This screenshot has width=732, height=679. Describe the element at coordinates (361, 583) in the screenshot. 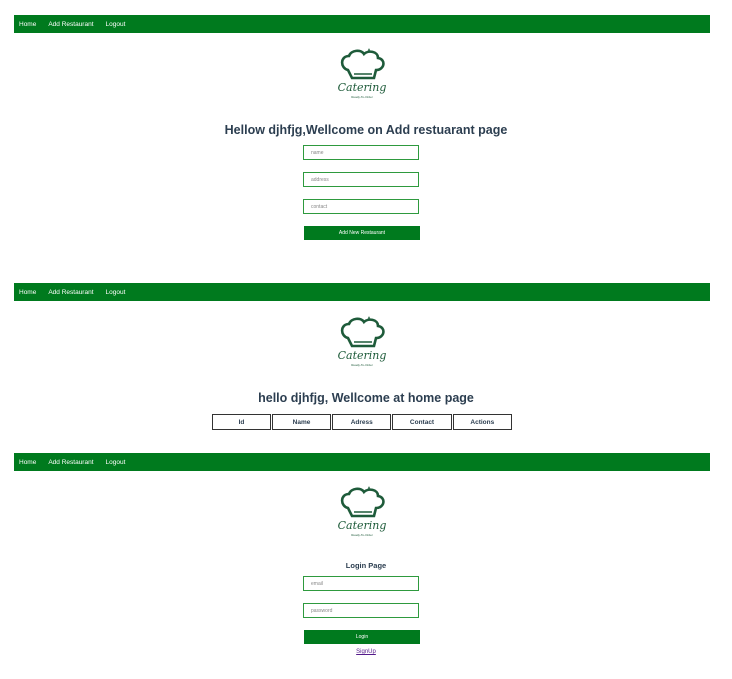

I see `email-input` at that location.